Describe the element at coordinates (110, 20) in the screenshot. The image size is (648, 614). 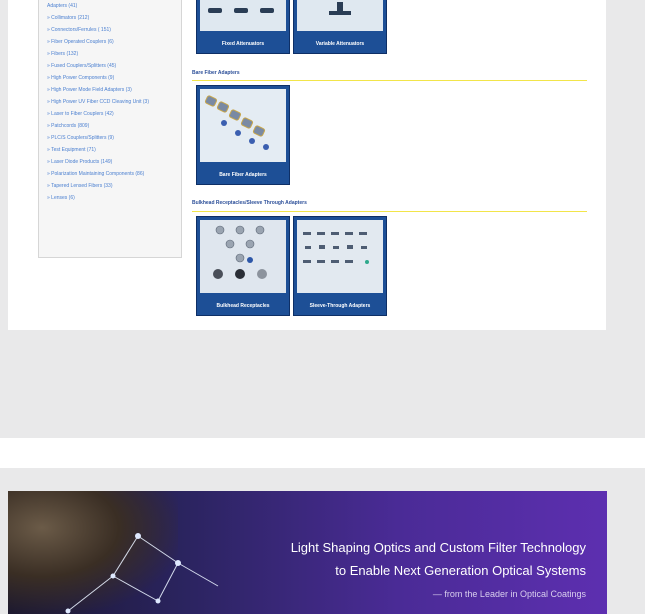
I see `category-item: » Collimators (212)` at that location.